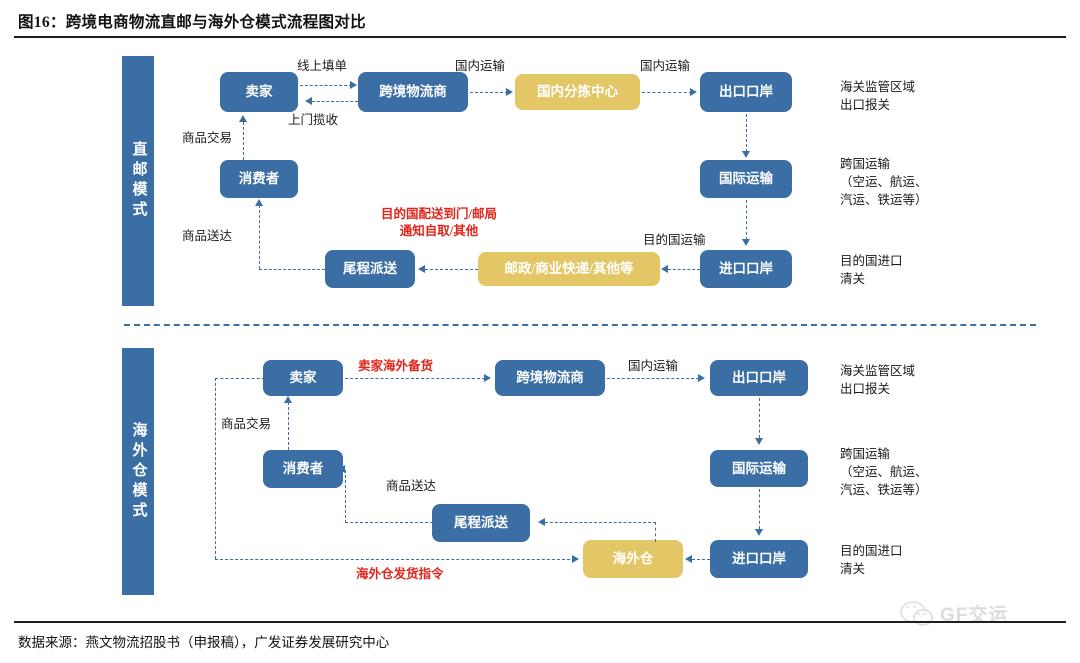 This screenshot has height=663, width=1080. Describe the element at coordinates (540, 622) in the screenshot. I see `source-rule` at that location.